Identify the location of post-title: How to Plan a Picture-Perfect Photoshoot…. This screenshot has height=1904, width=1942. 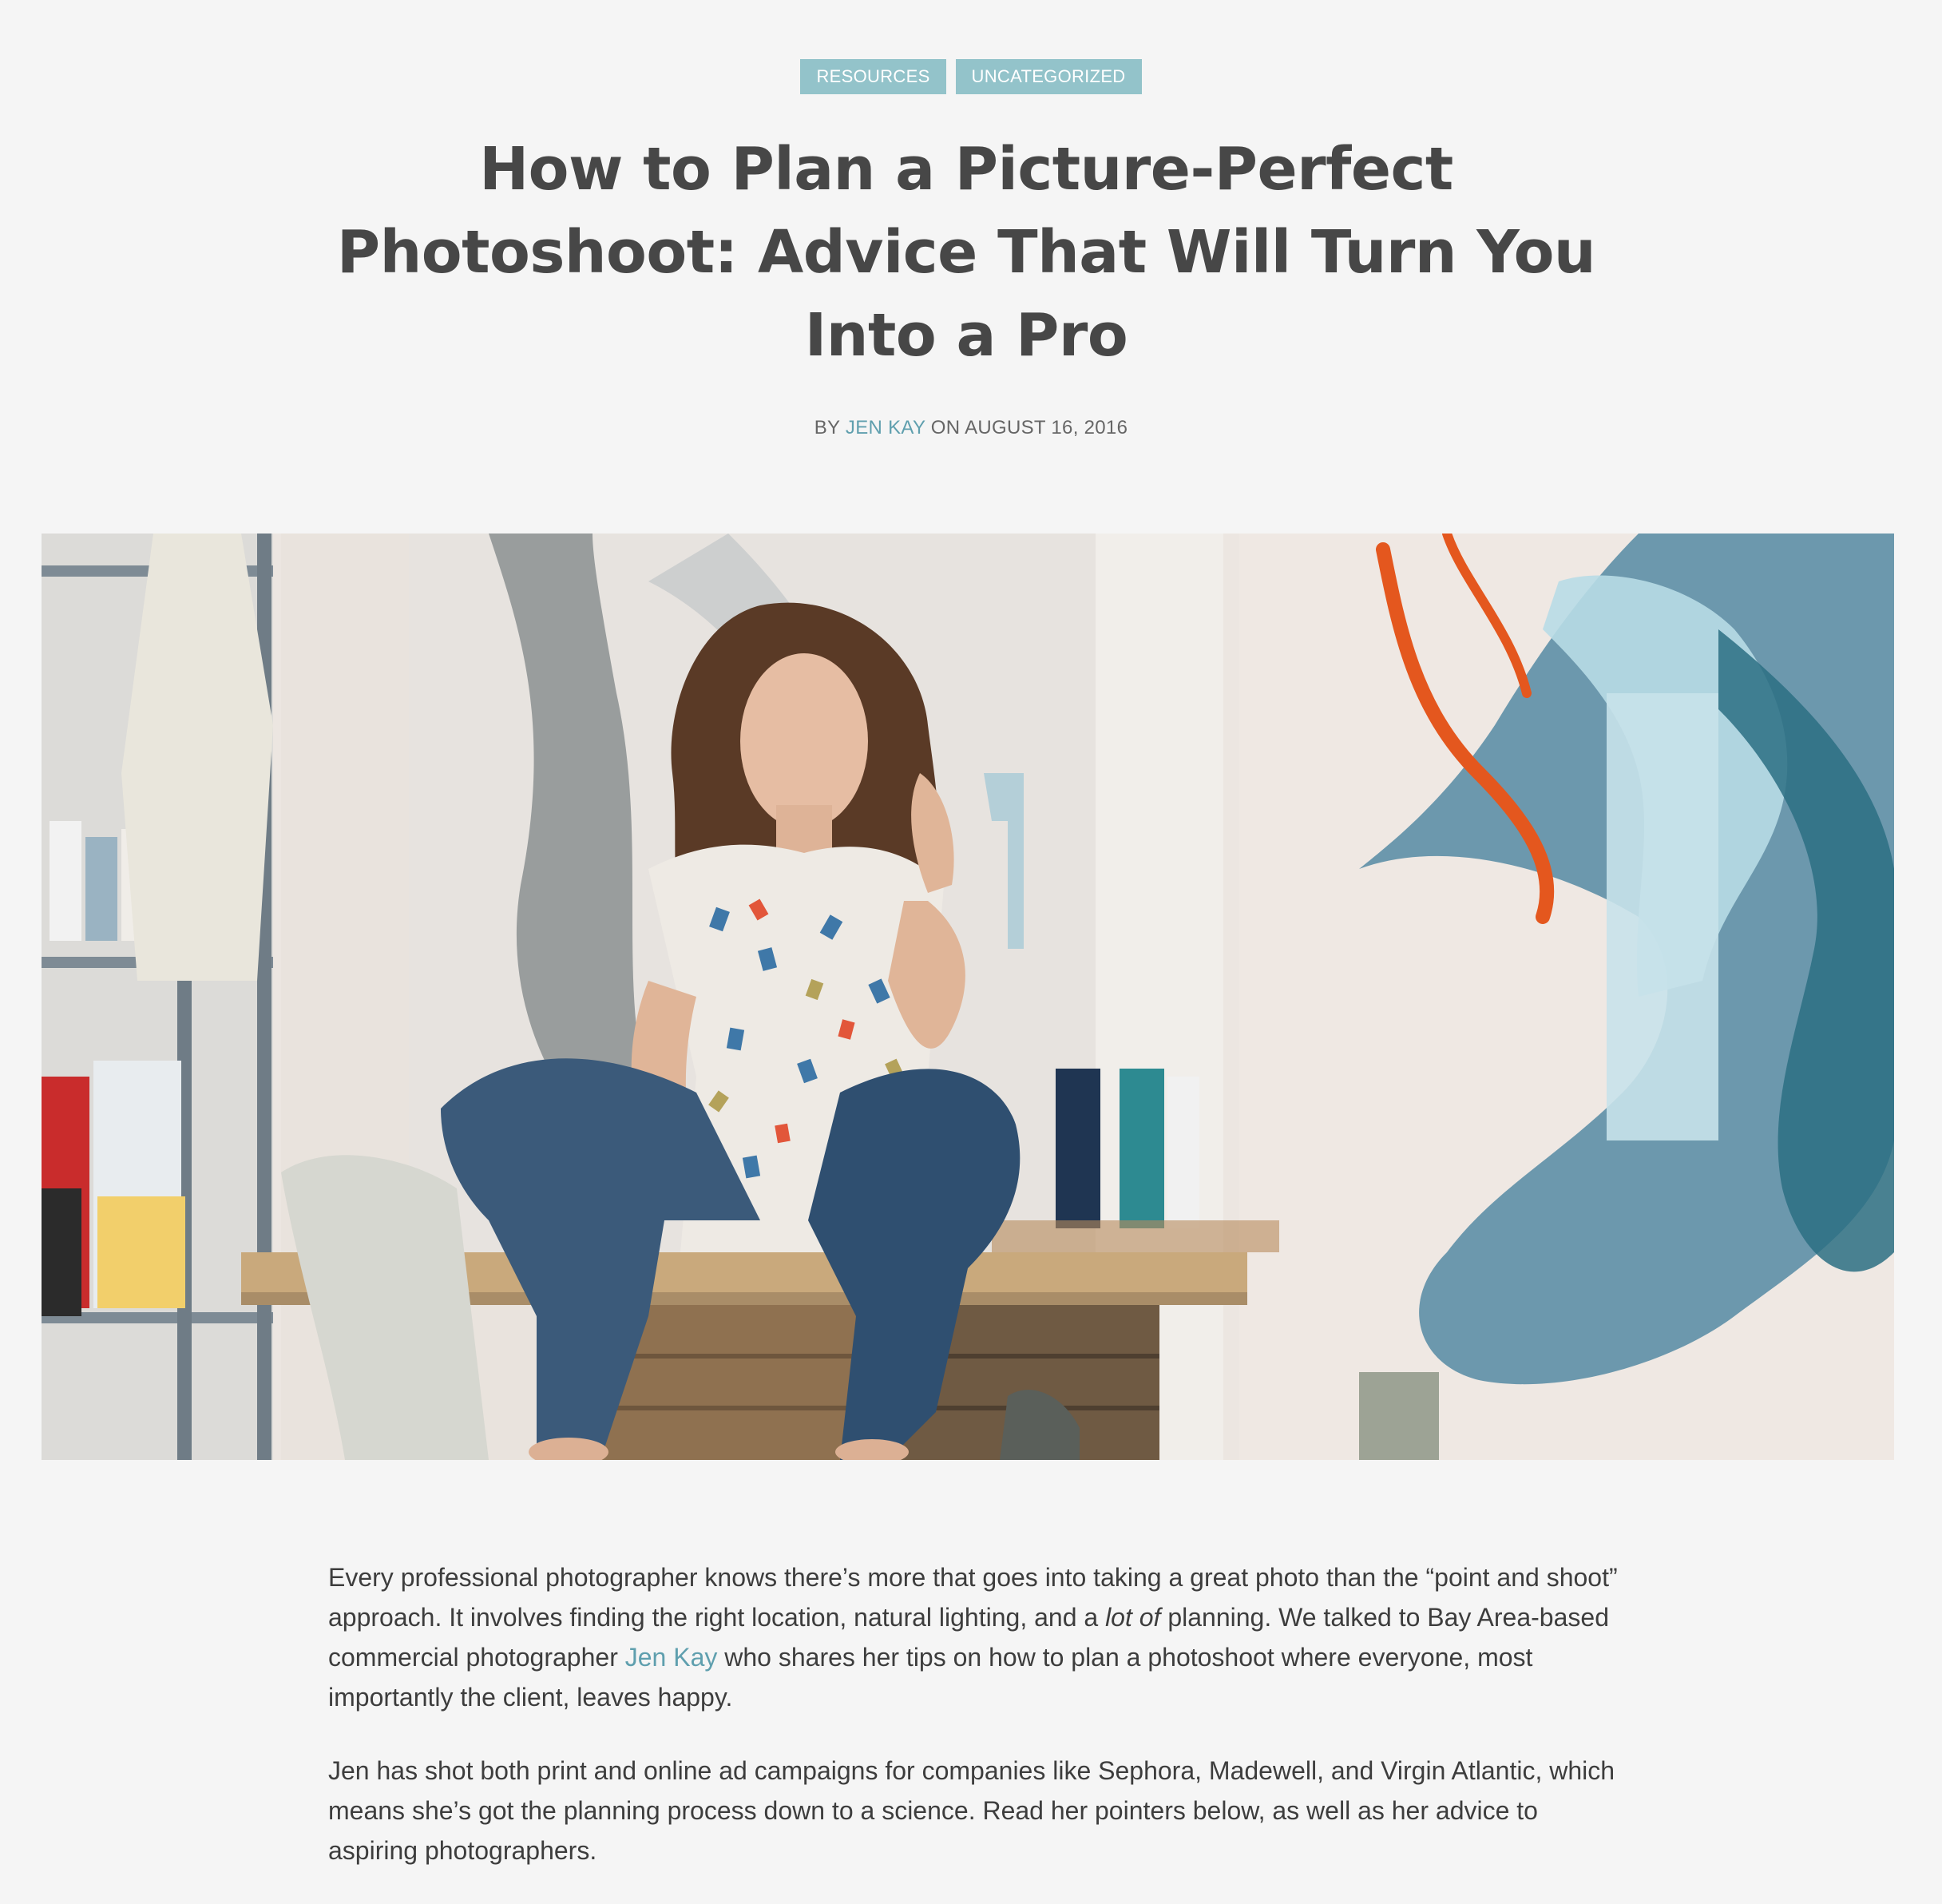
(966, 252).